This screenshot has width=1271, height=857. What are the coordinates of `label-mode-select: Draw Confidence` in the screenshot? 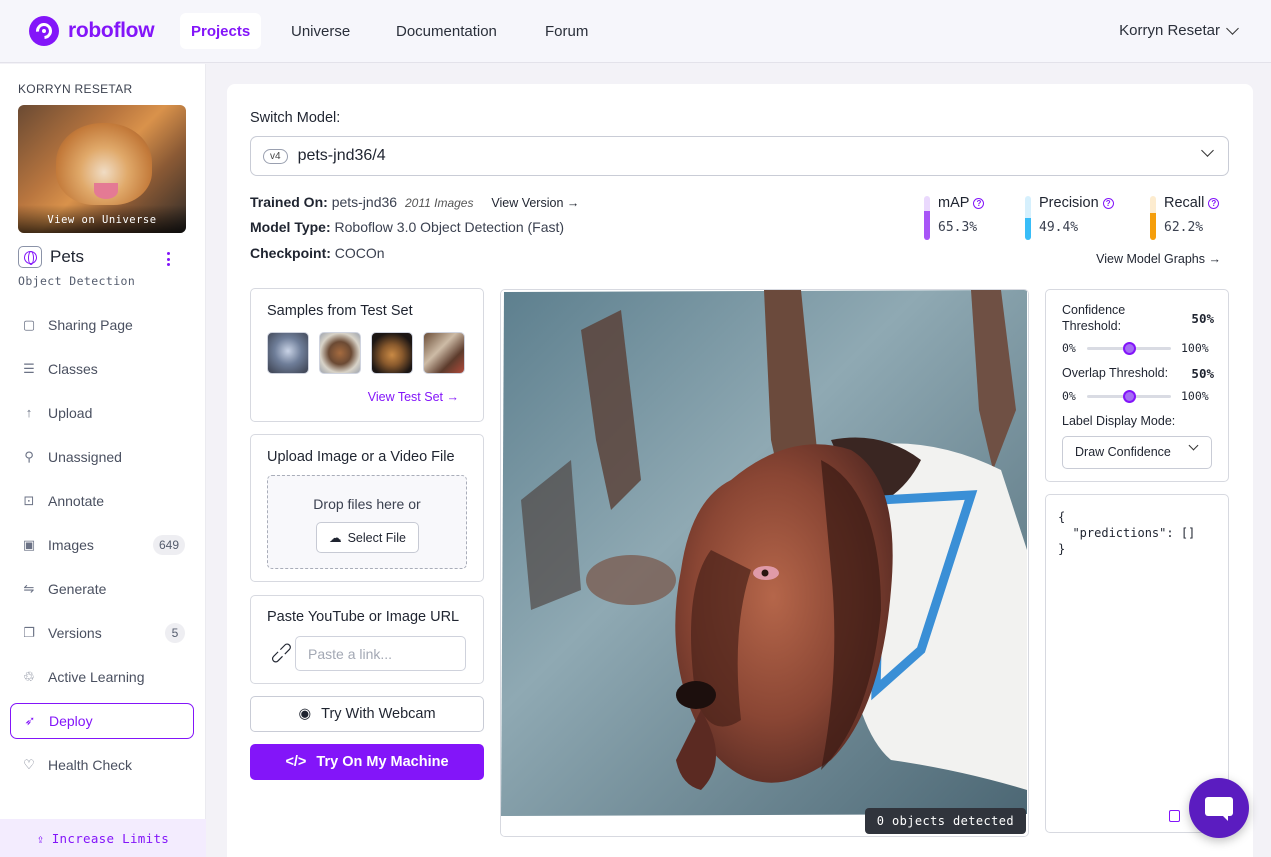 It's located at (1137, 452).